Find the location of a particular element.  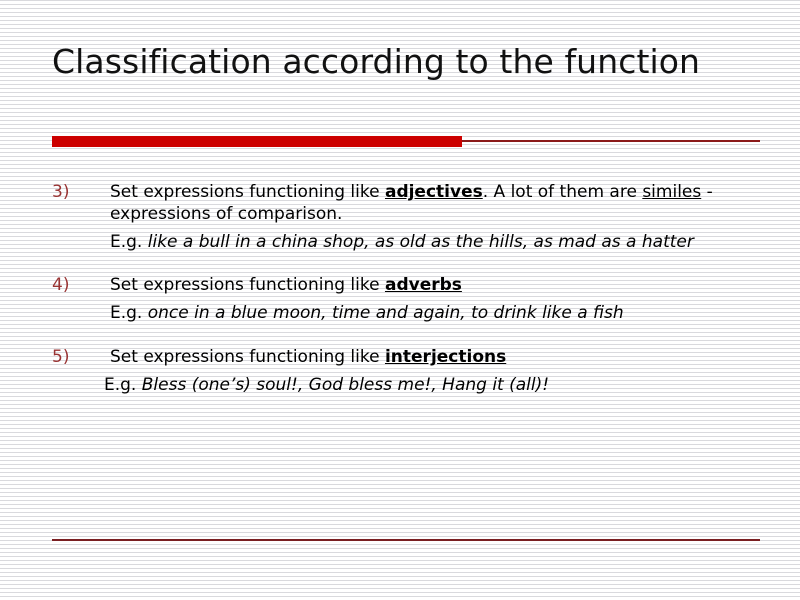

title-block: Classification according to the function is located at coordinates (402, 62).